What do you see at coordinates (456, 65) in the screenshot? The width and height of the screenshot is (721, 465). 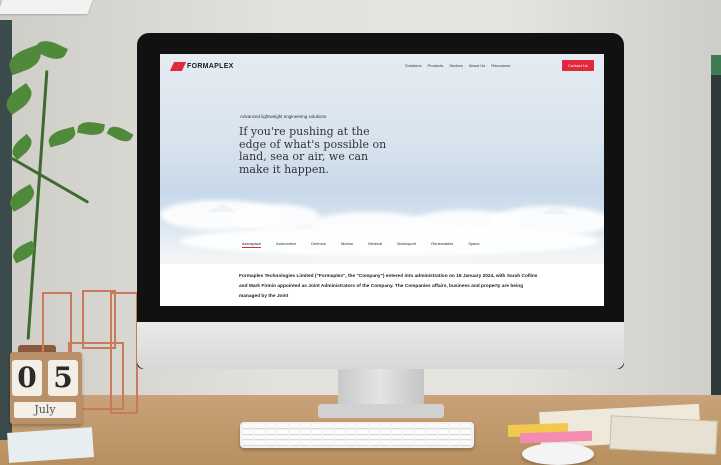 I see `nav-sectors: Sectors` at bounding box center [456, 65].